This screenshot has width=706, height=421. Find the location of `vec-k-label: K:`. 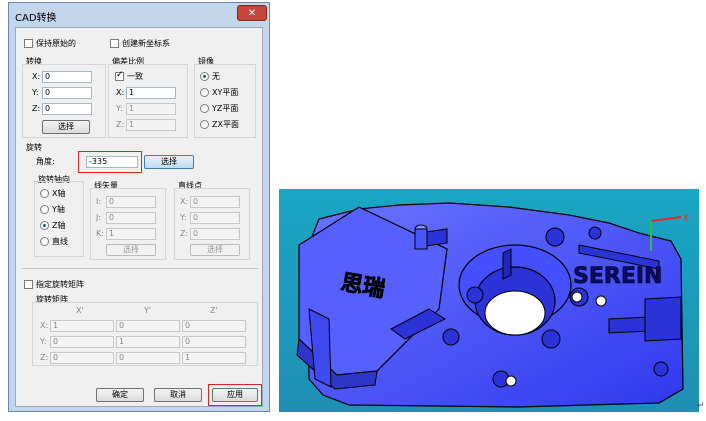

vec-k-label: K: is located at coordinates (100, 233).